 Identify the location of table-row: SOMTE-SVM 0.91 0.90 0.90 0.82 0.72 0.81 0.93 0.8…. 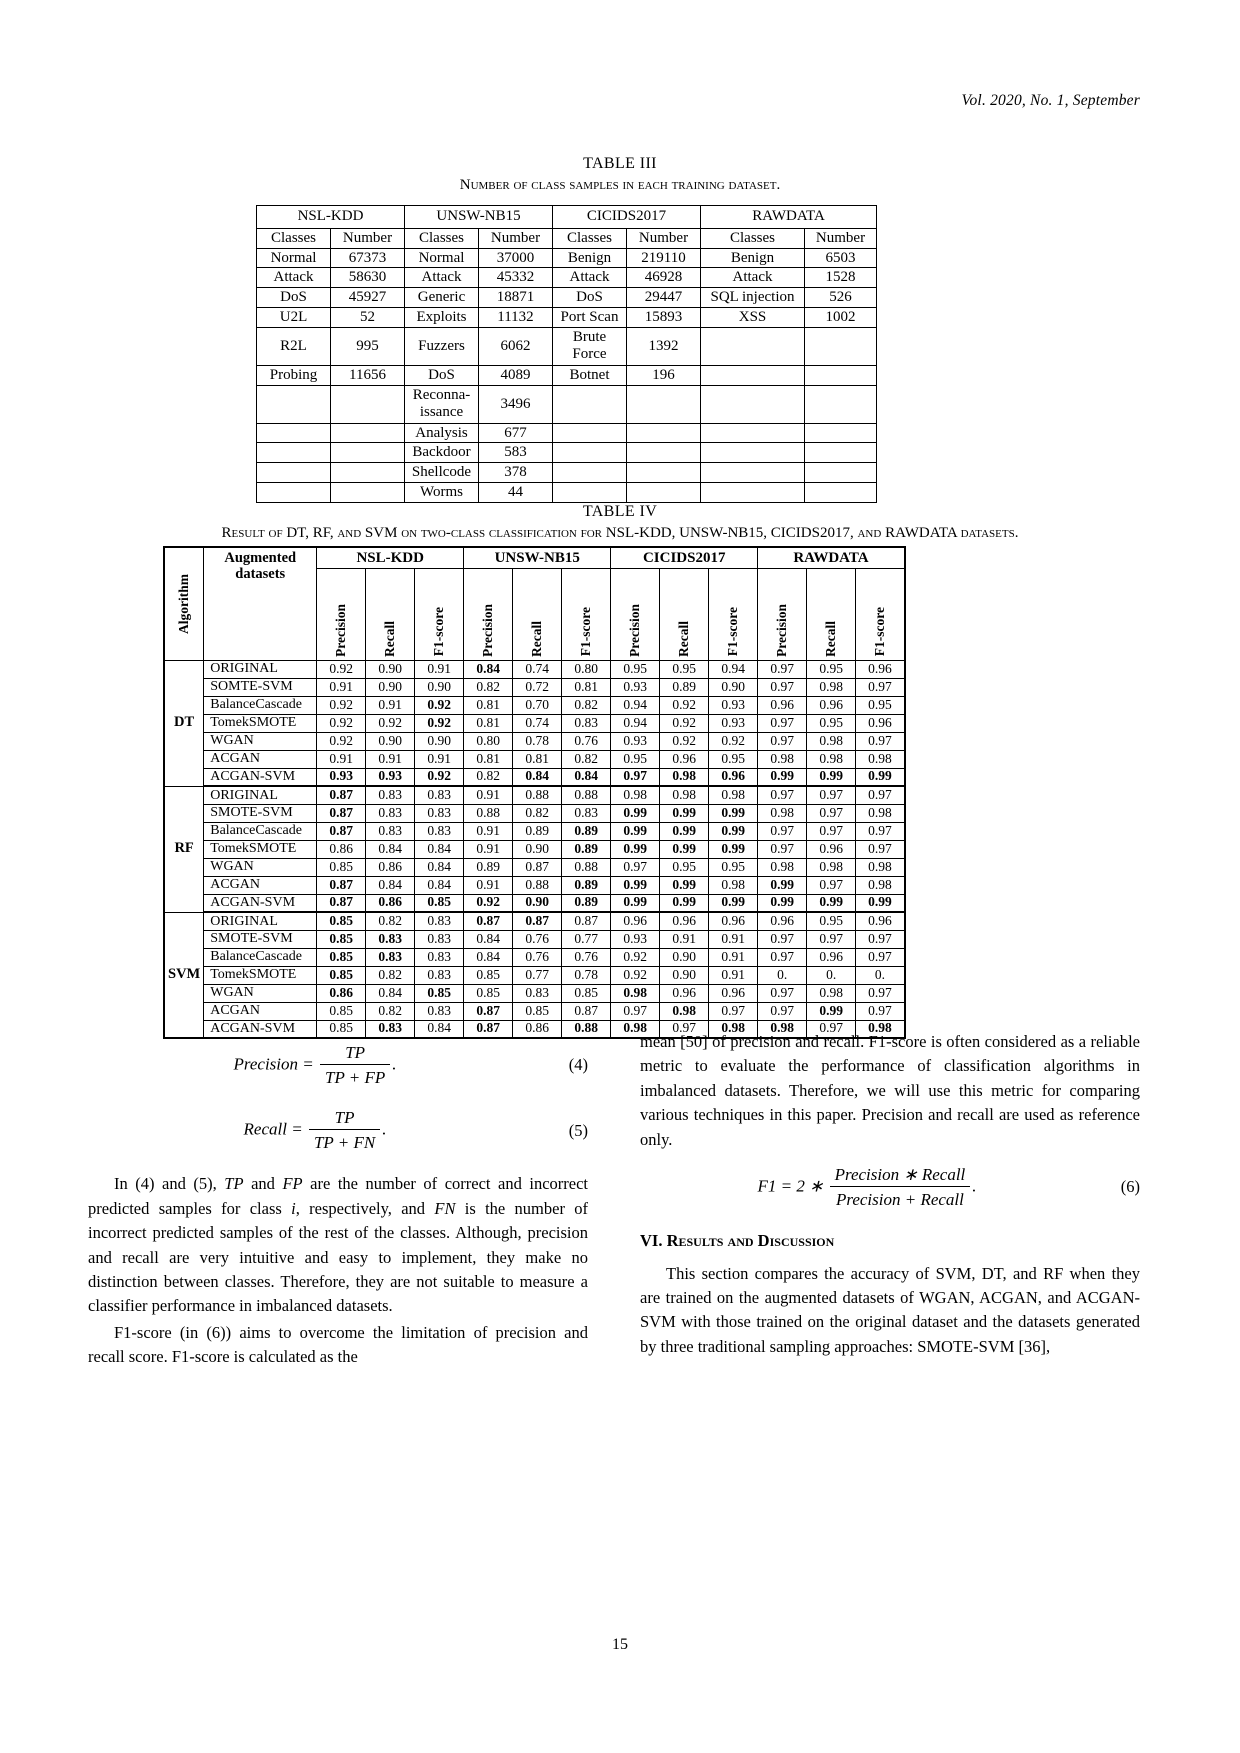
(535, 687).